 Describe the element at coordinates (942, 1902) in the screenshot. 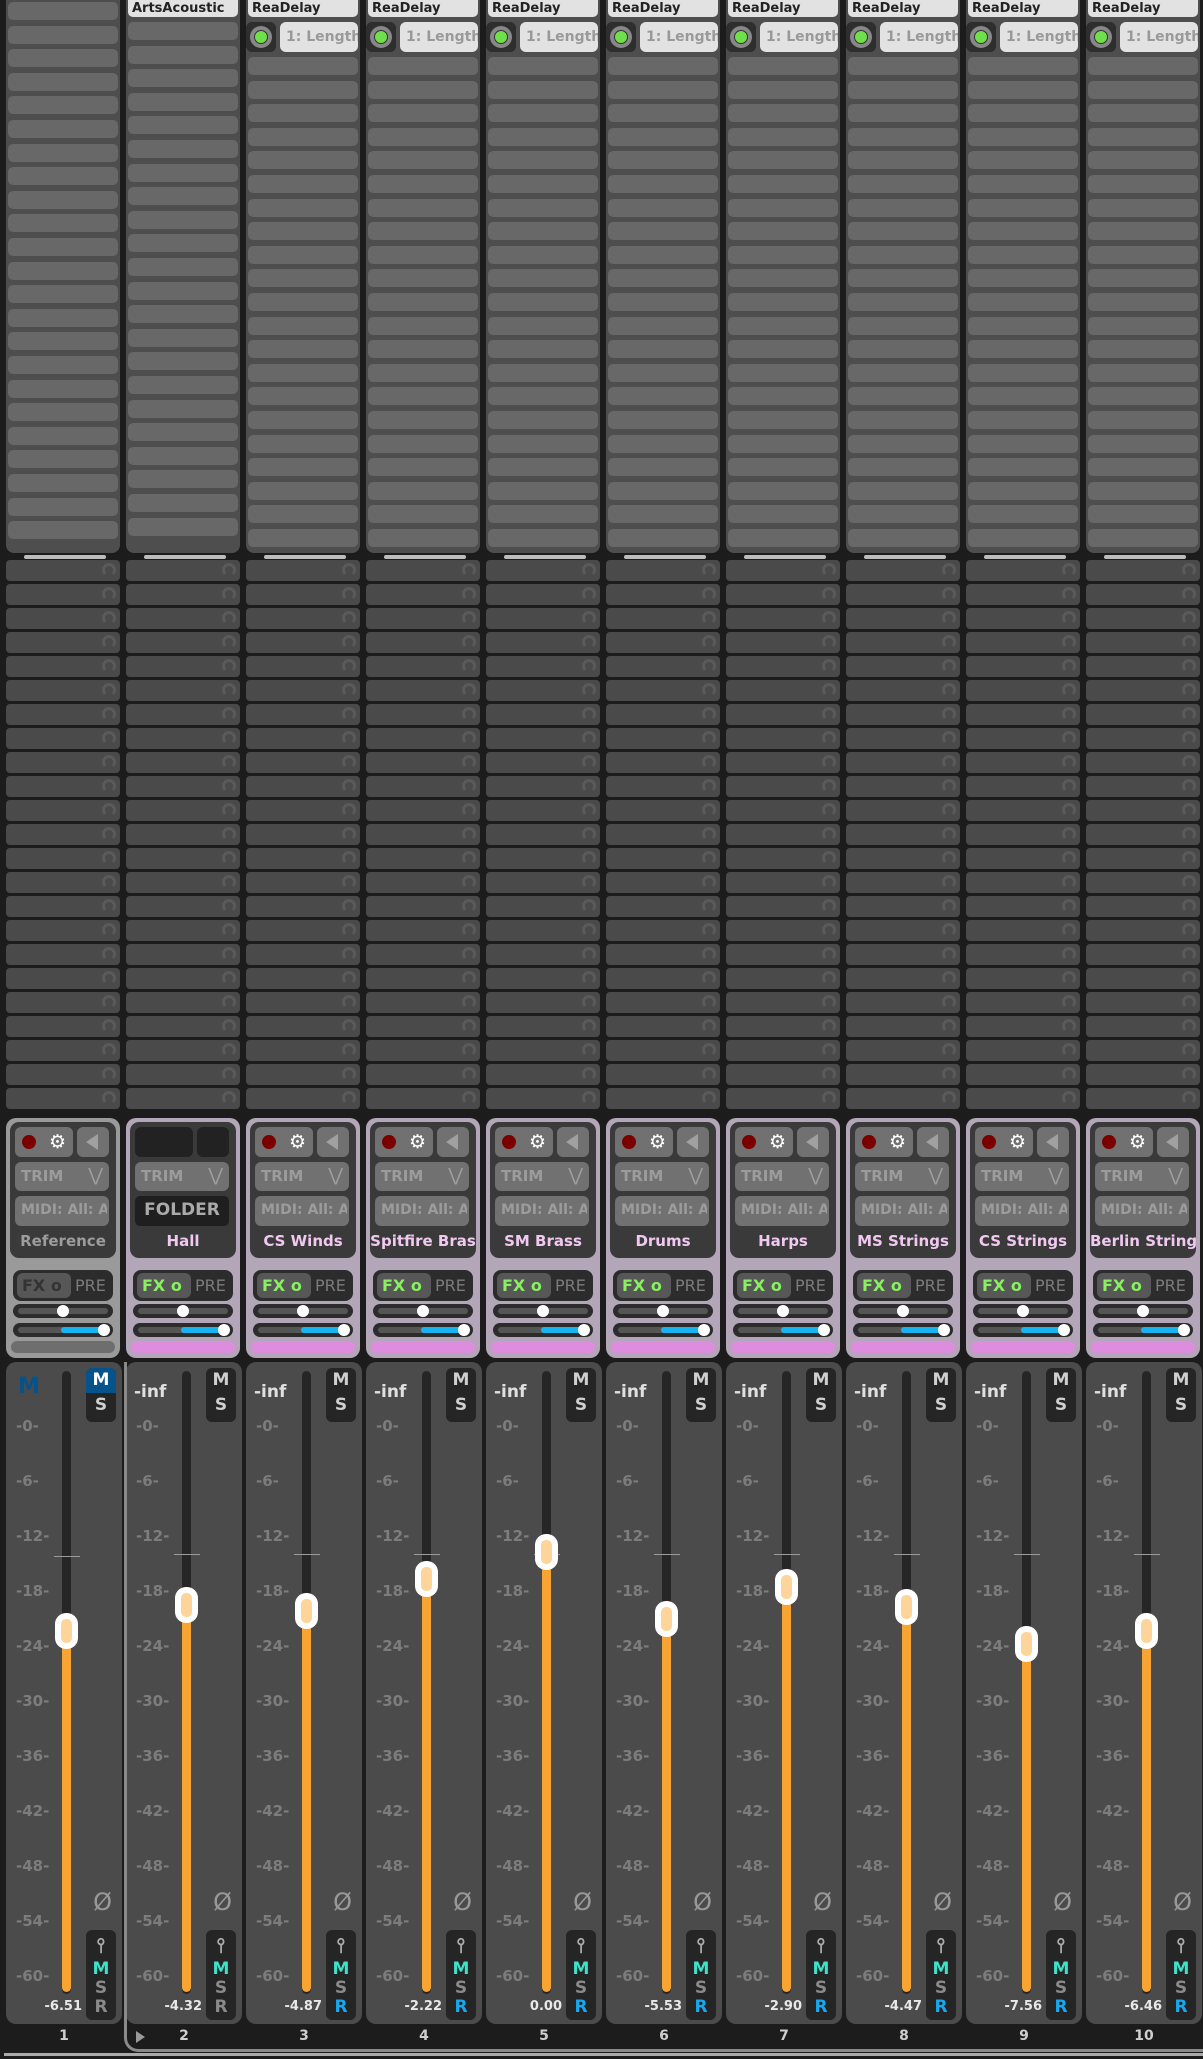

I see `phase-invert-icon: Ø` at that location.